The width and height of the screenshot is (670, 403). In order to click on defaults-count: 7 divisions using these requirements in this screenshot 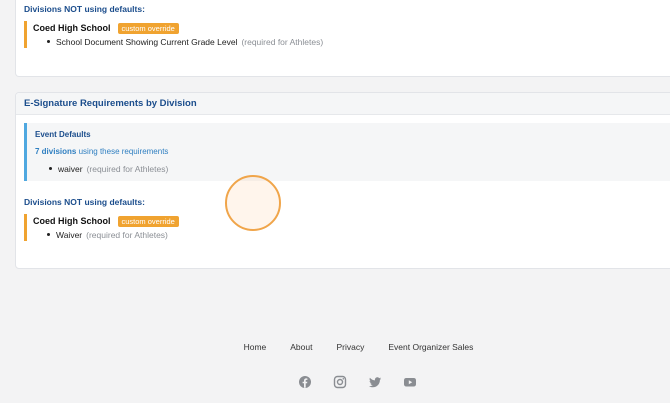, I will do `click(101, 151)`.